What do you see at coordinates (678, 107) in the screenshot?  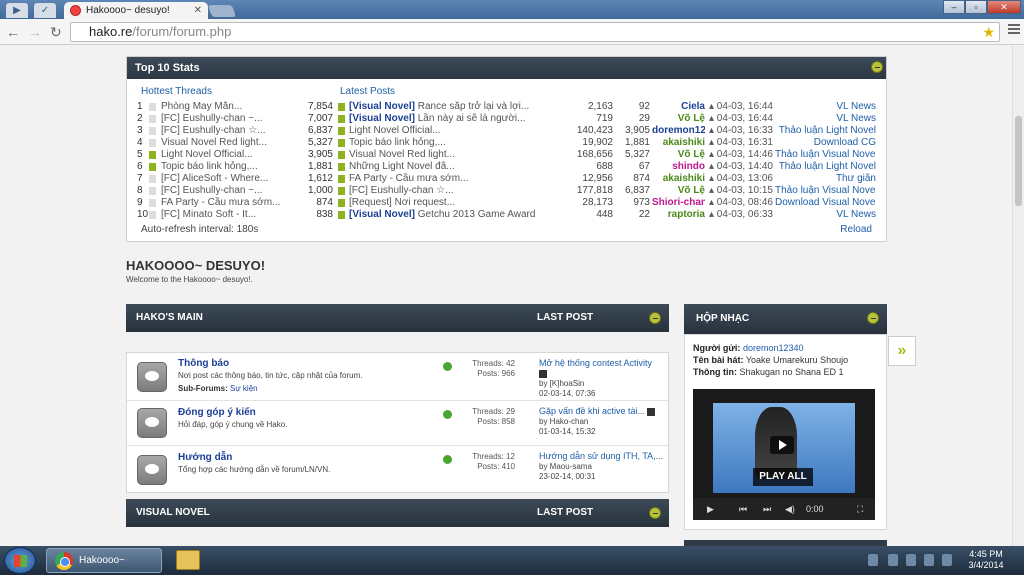 I see `latest-post-user-link: Ciela` at bounding box center [678, 107].